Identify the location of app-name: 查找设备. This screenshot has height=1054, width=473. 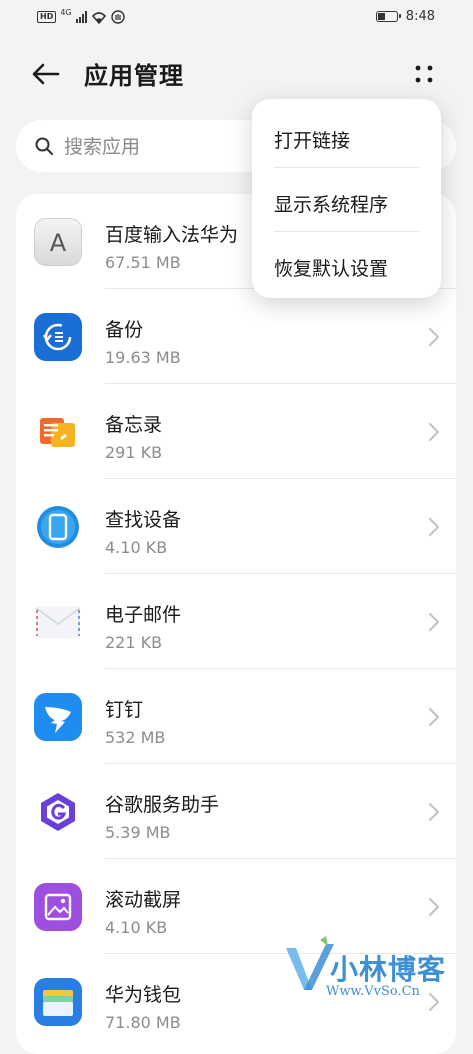
(143, 520).